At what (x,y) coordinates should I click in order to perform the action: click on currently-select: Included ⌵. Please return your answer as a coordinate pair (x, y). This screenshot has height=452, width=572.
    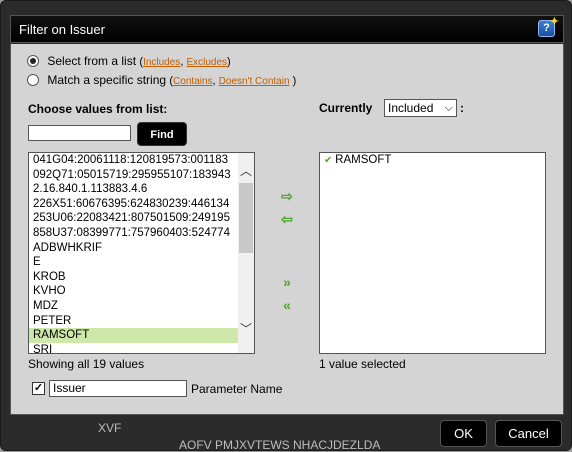
    Looking at the image, I should click on (420, 108).